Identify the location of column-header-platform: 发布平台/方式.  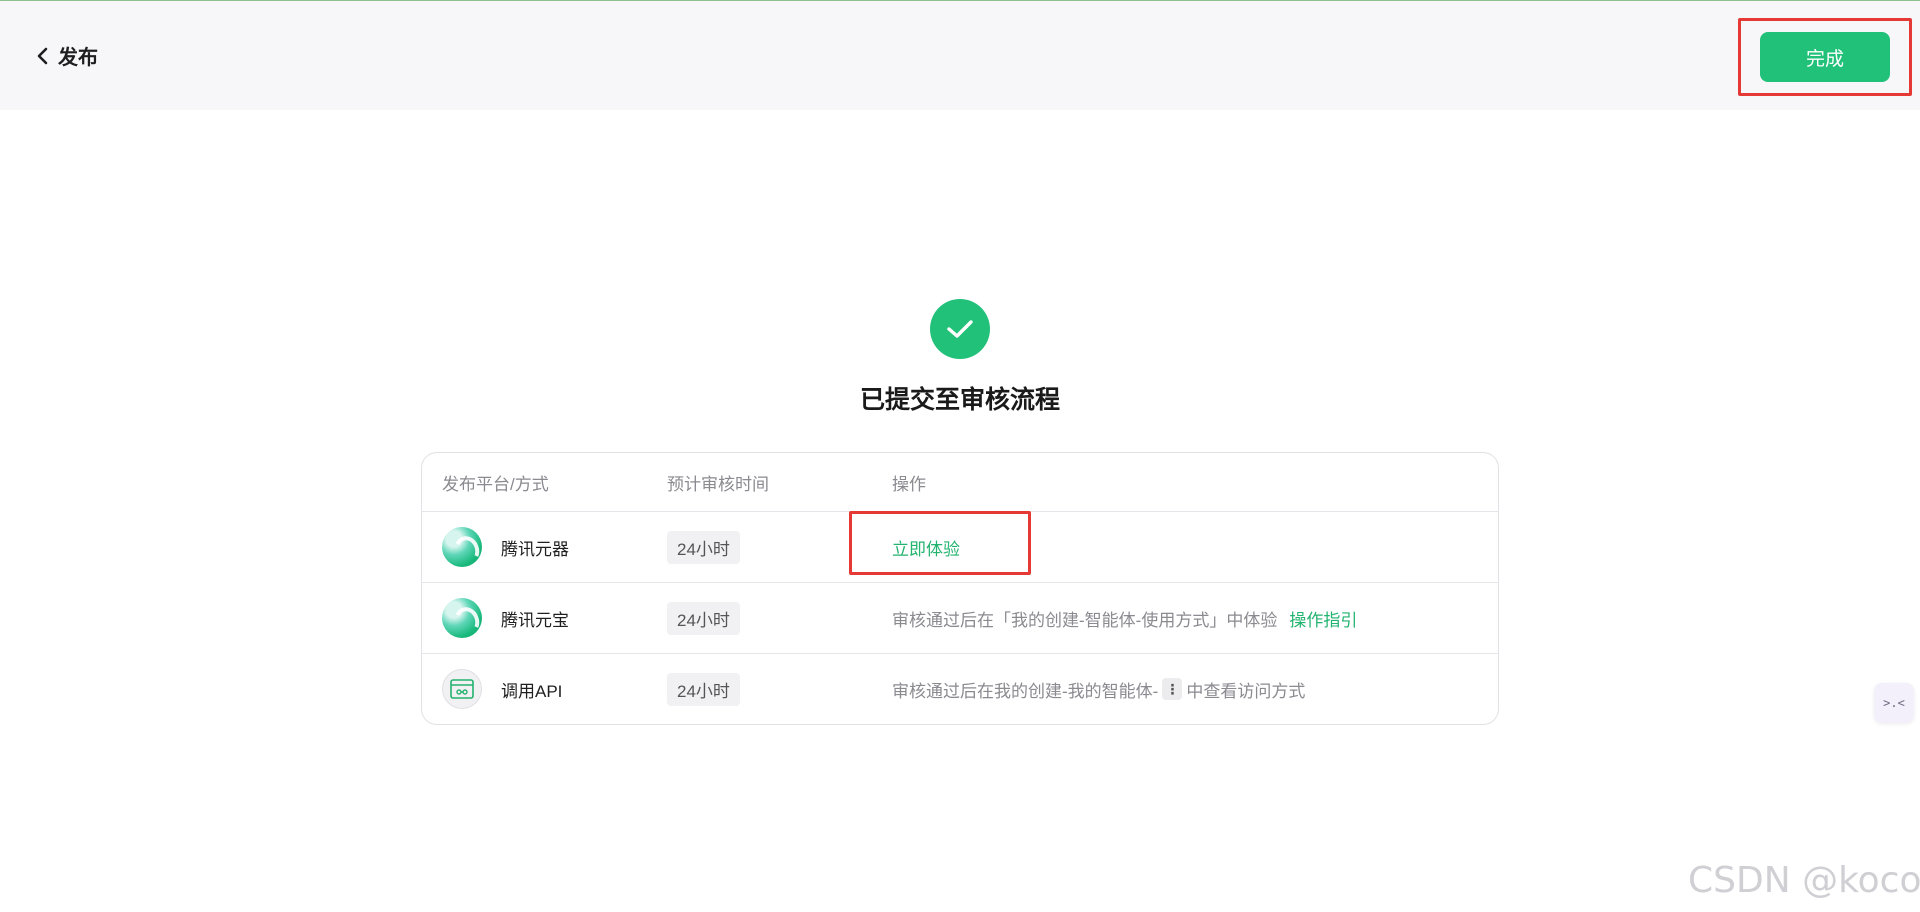
(495, 484).